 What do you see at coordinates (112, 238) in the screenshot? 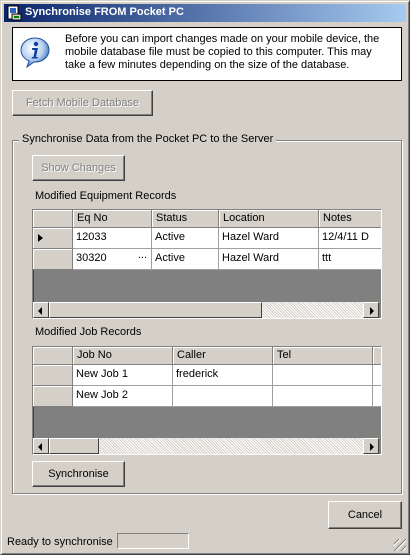
I see `table-cell: 12033` at bounding box center [112, 238].